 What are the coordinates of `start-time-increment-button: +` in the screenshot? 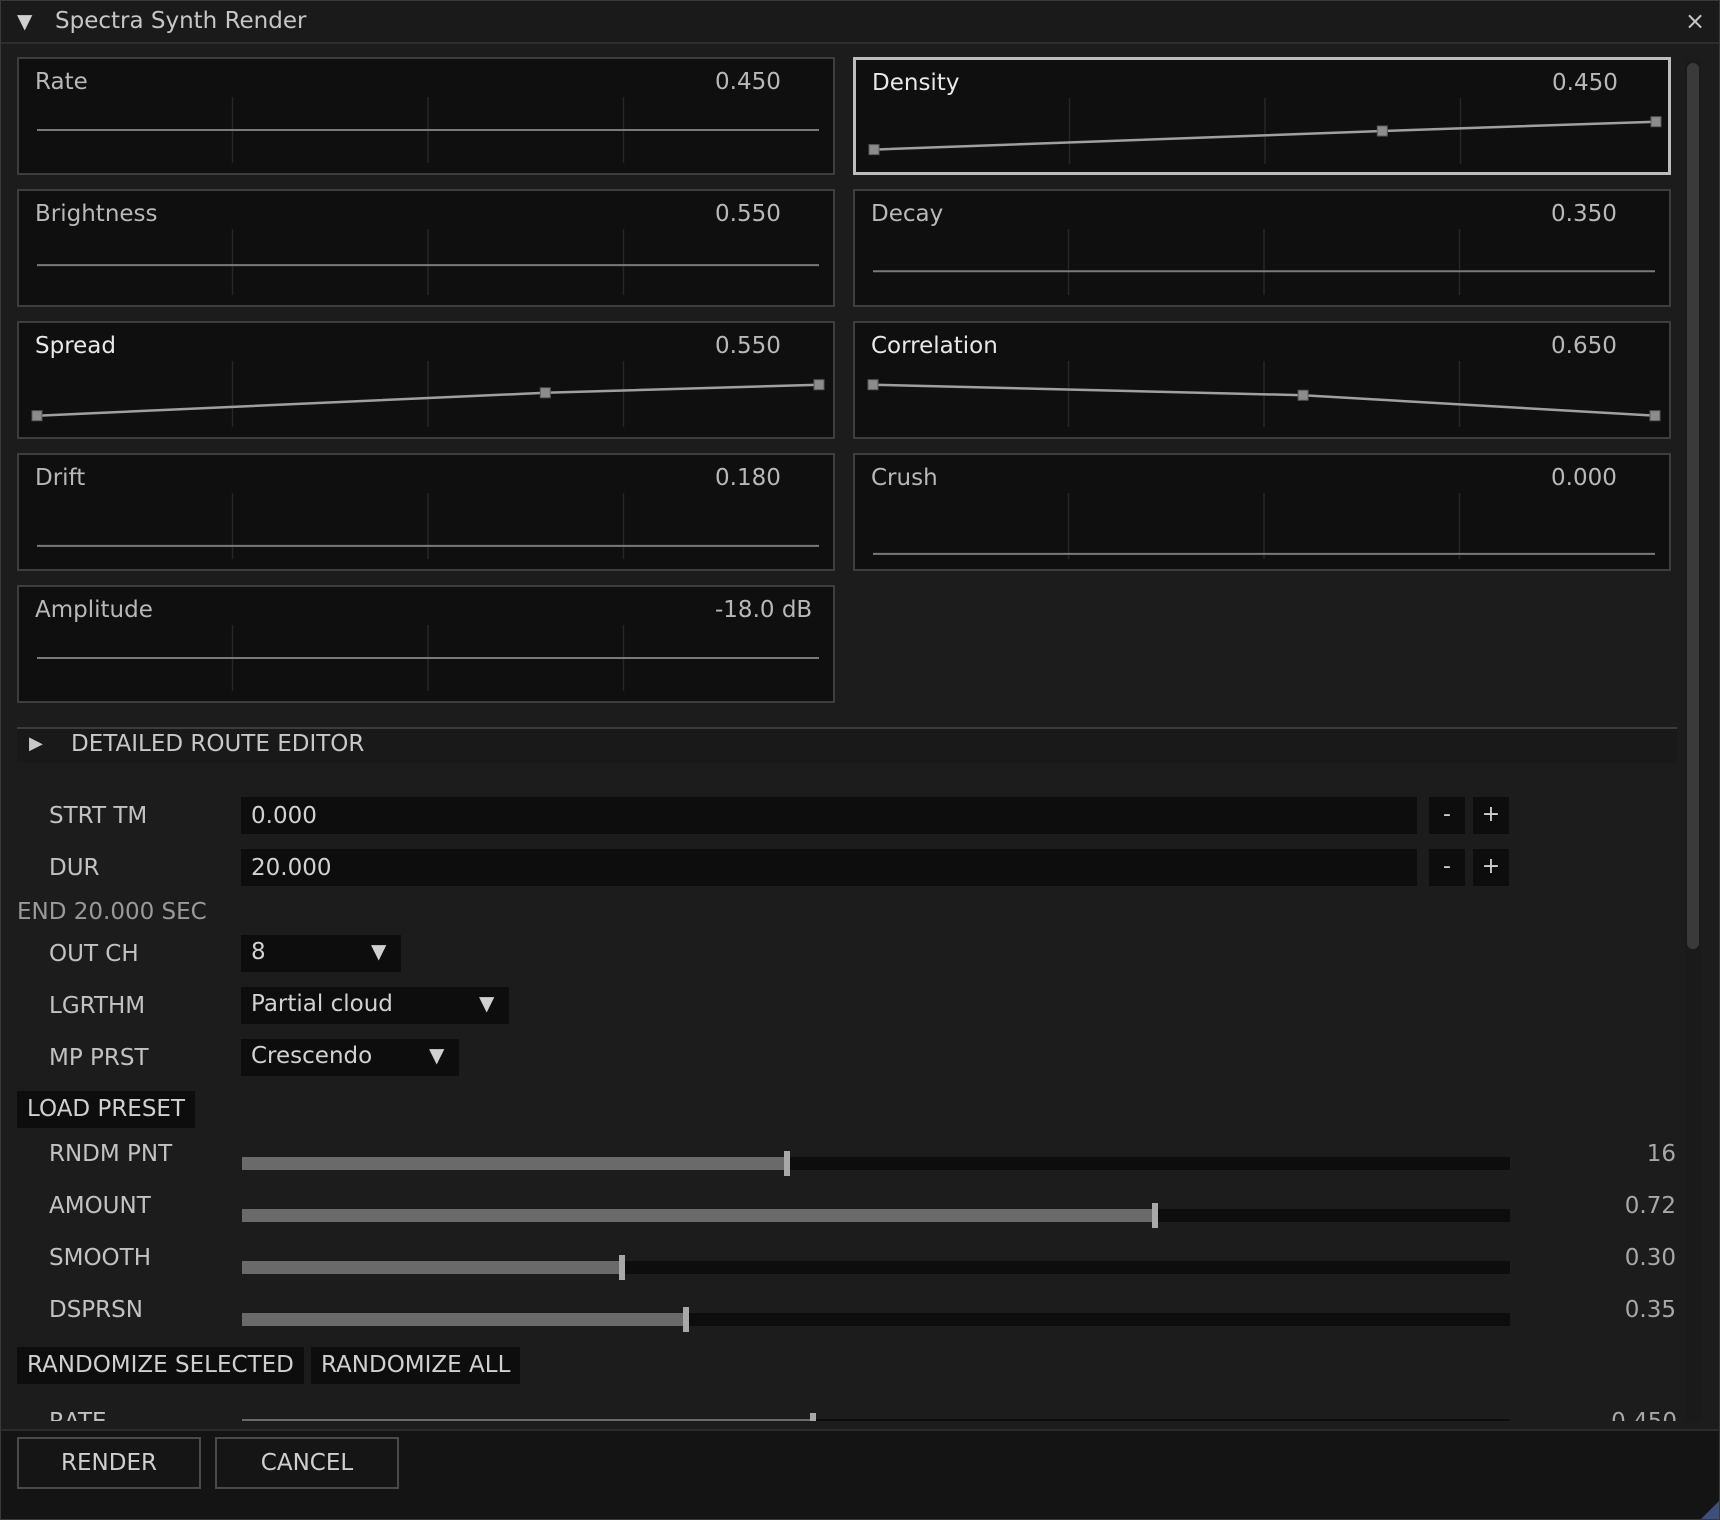 It's located at (1491, 815).